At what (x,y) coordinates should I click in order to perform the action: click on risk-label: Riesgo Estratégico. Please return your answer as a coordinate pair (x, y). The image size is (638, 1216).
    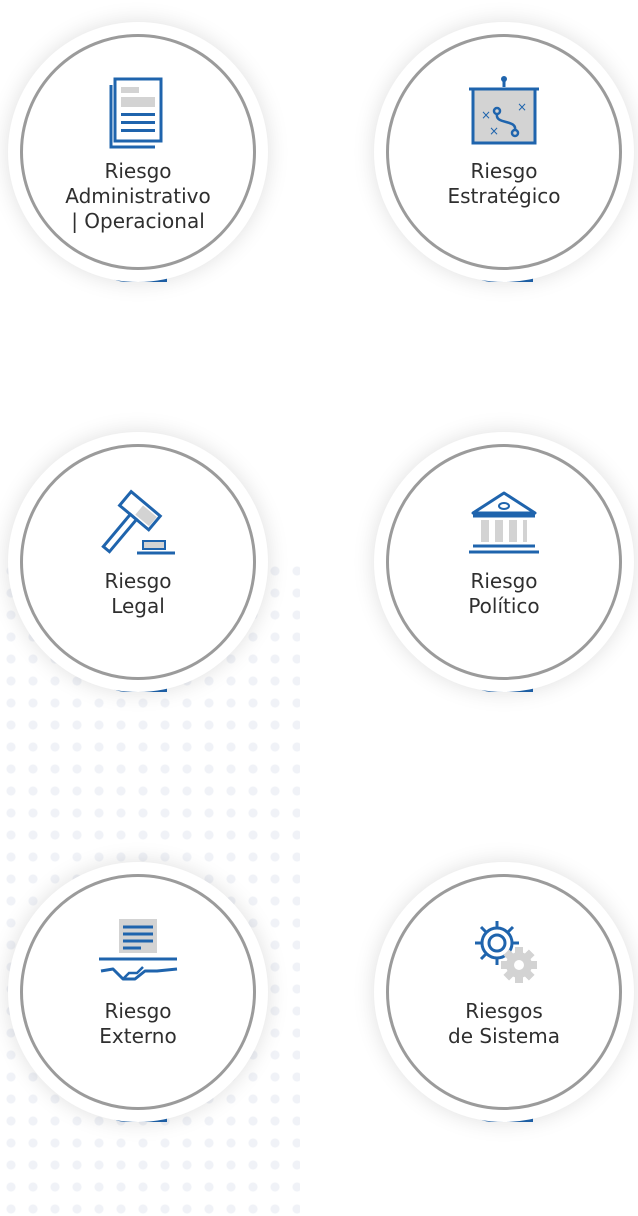
    Looking at the image, I should click on (503, 184).